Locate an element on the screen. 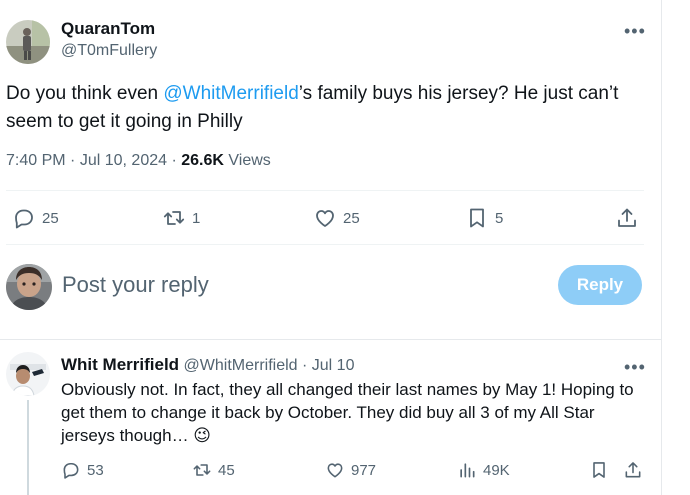 The height and width of the screenshot is (495, 690). reply-count: 25 is located at coordinates (50, 218).